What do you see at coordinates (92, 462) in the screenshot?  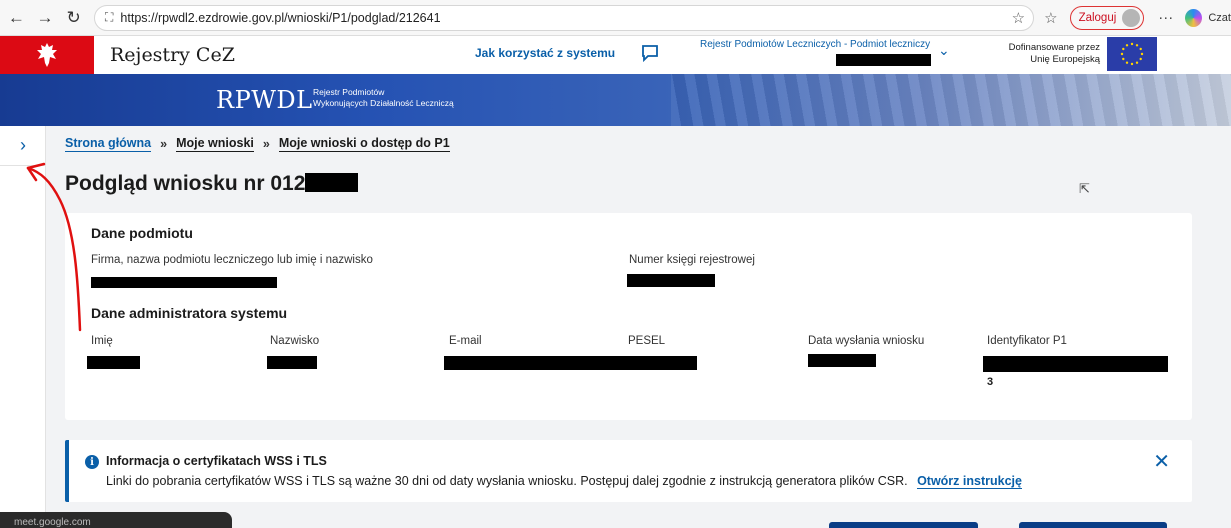 I see `info-icon: i` at bounding box center [92, 462].